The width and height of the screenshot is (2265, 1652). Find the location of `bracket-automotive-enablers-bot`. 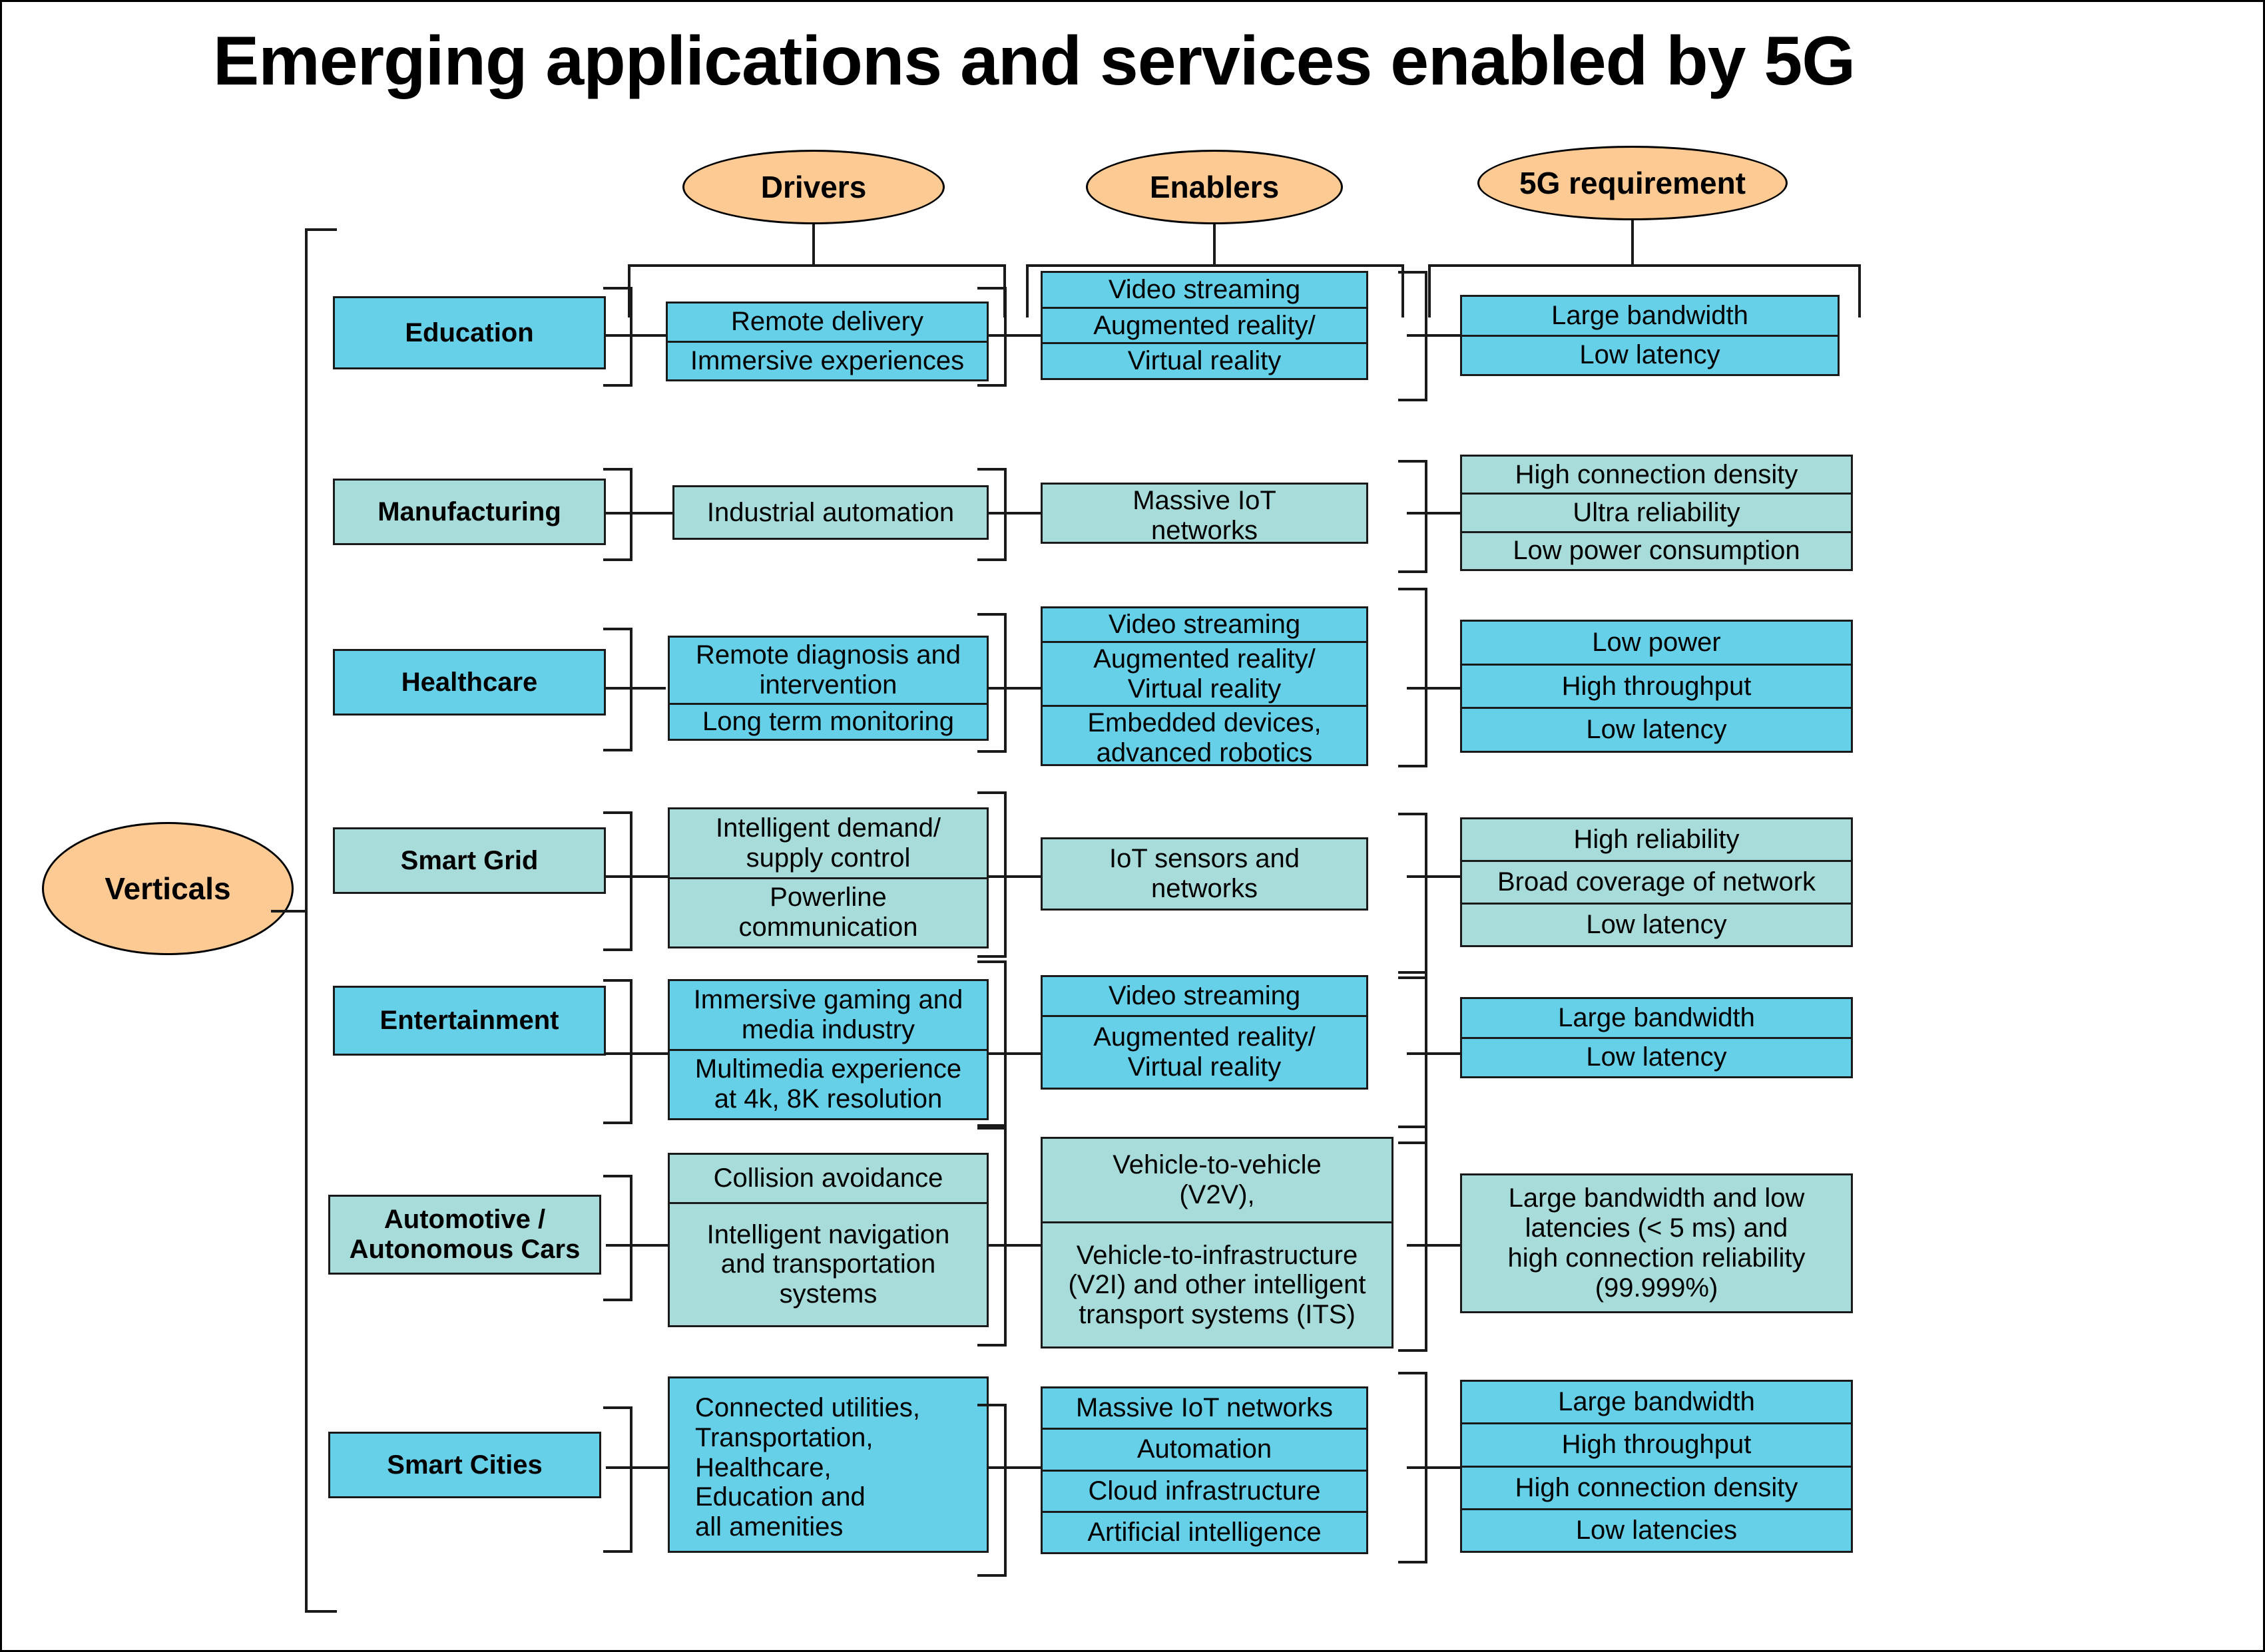

bracket-automotive-enablers-bot is located at coordinates (992, 1345).